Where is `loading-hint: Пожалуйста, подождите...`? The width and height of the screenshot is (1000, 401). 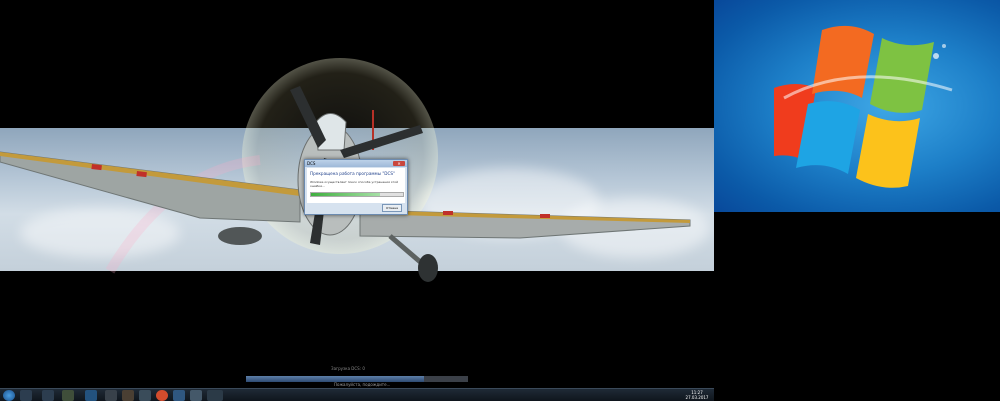
loading-hint: Пожалуйста, подождите... is located at coordinates (362, 384).